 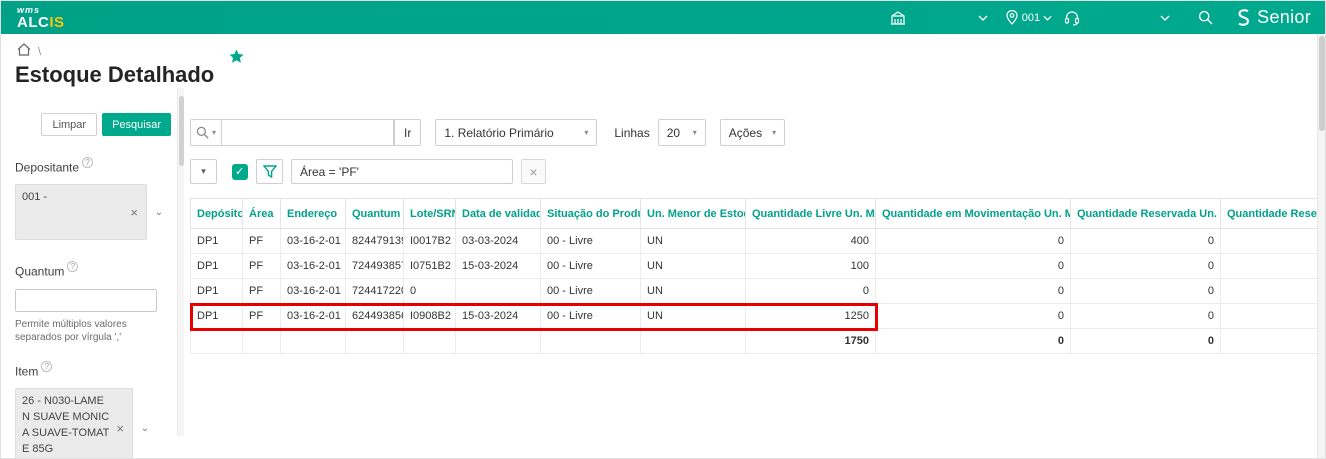 What do you see at coordinates (429, 213) in the screenshot?
I see `column-header: Lote/SRN` at bounding box center [429, 213].